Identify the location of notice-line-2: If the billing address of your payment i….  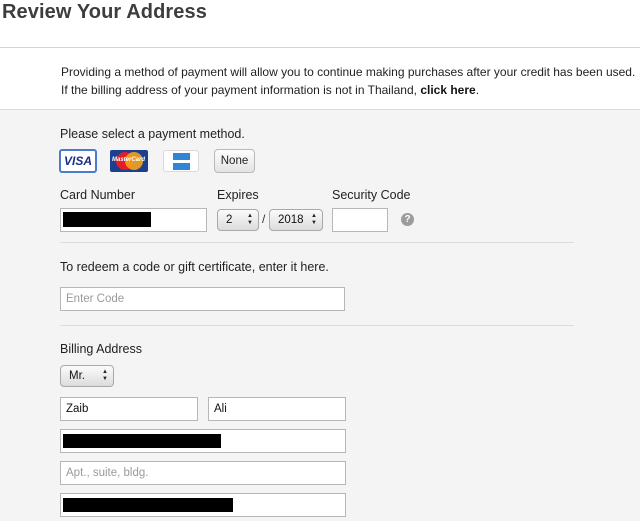
(270, 90).